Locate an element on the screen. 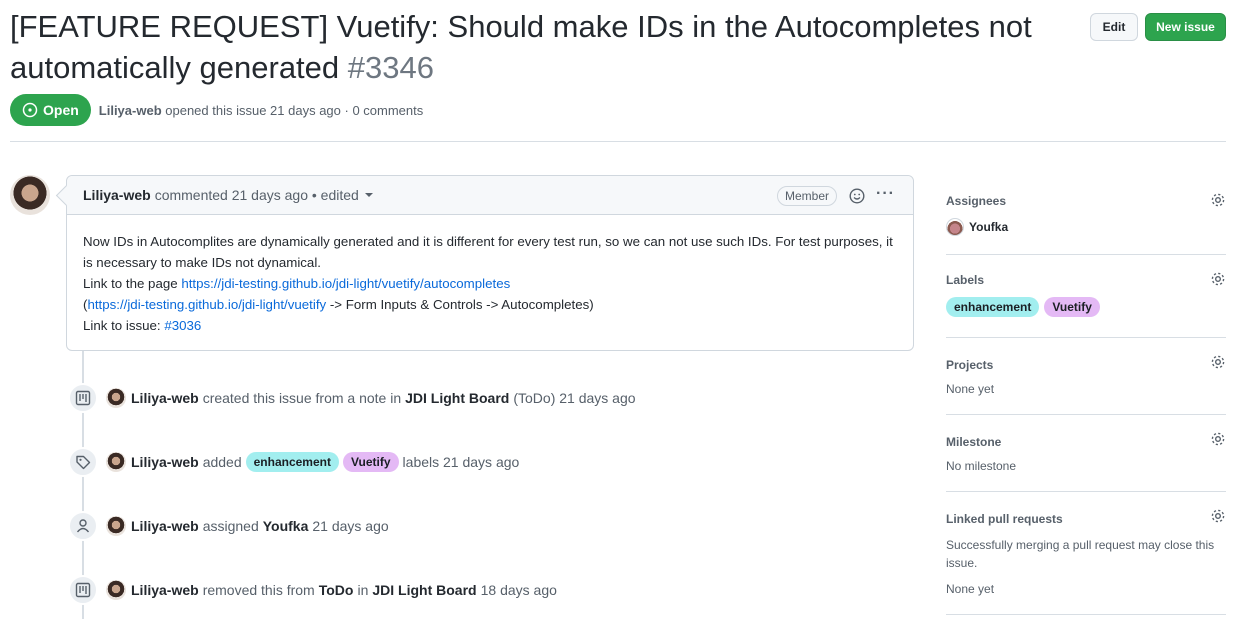 Image resolution: width=1246 pixels, height=619 pixels. person-icon is located at coordinates (83, 526).